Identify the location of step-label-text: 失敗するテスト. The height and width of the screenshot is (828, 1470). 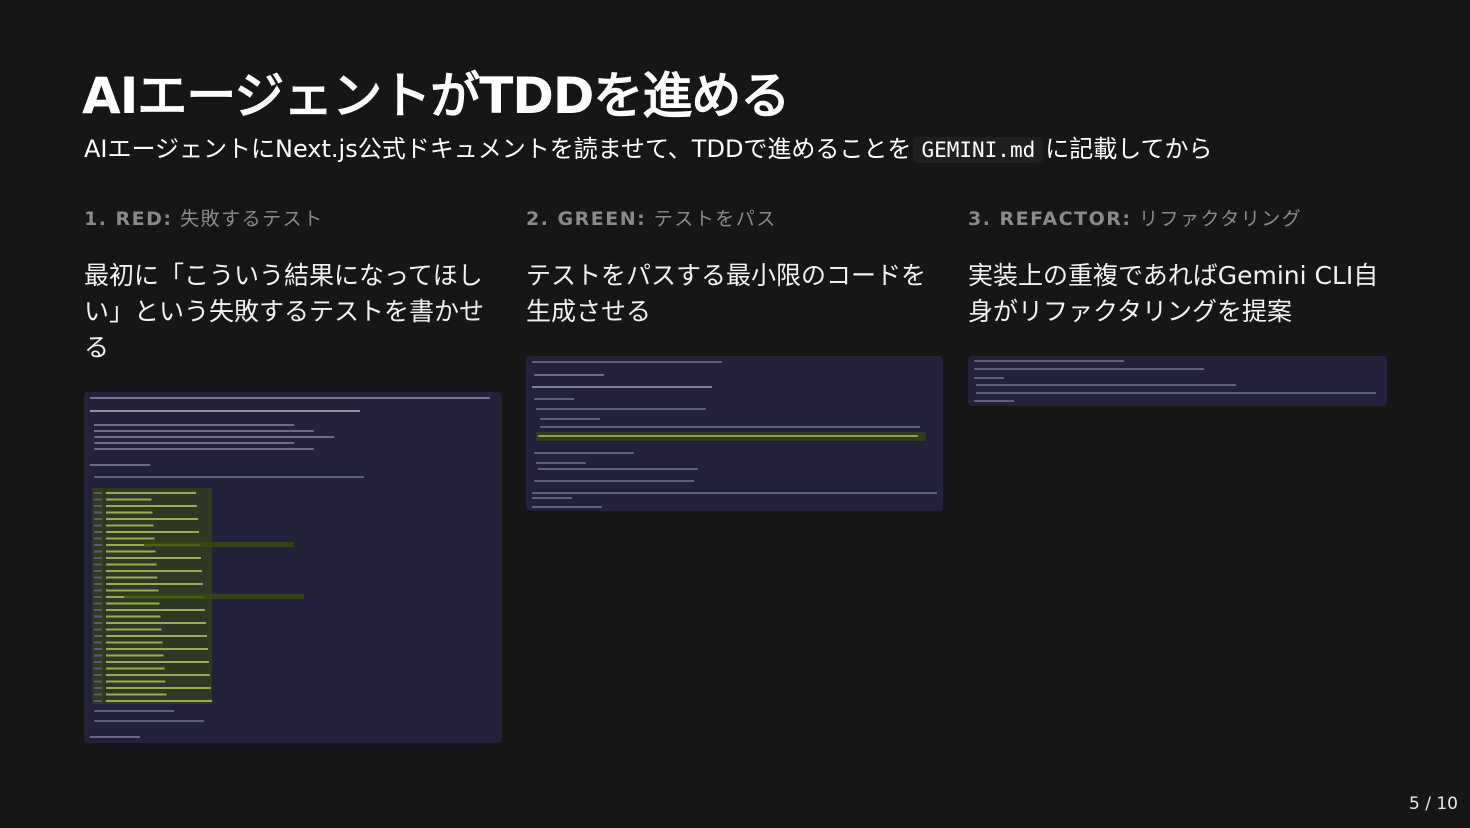
(252, 219).